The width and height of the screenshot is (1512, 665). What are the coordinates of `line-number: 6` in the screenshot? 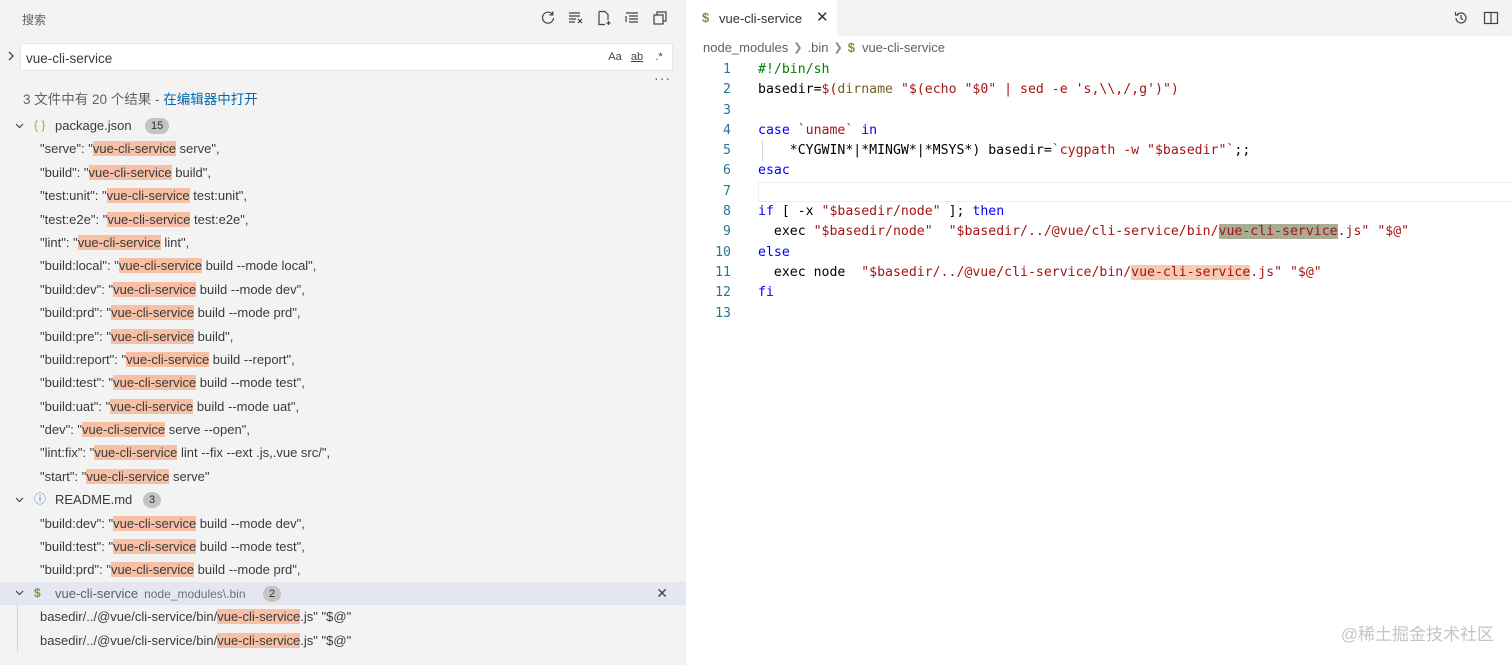 It's located at (727, 171).